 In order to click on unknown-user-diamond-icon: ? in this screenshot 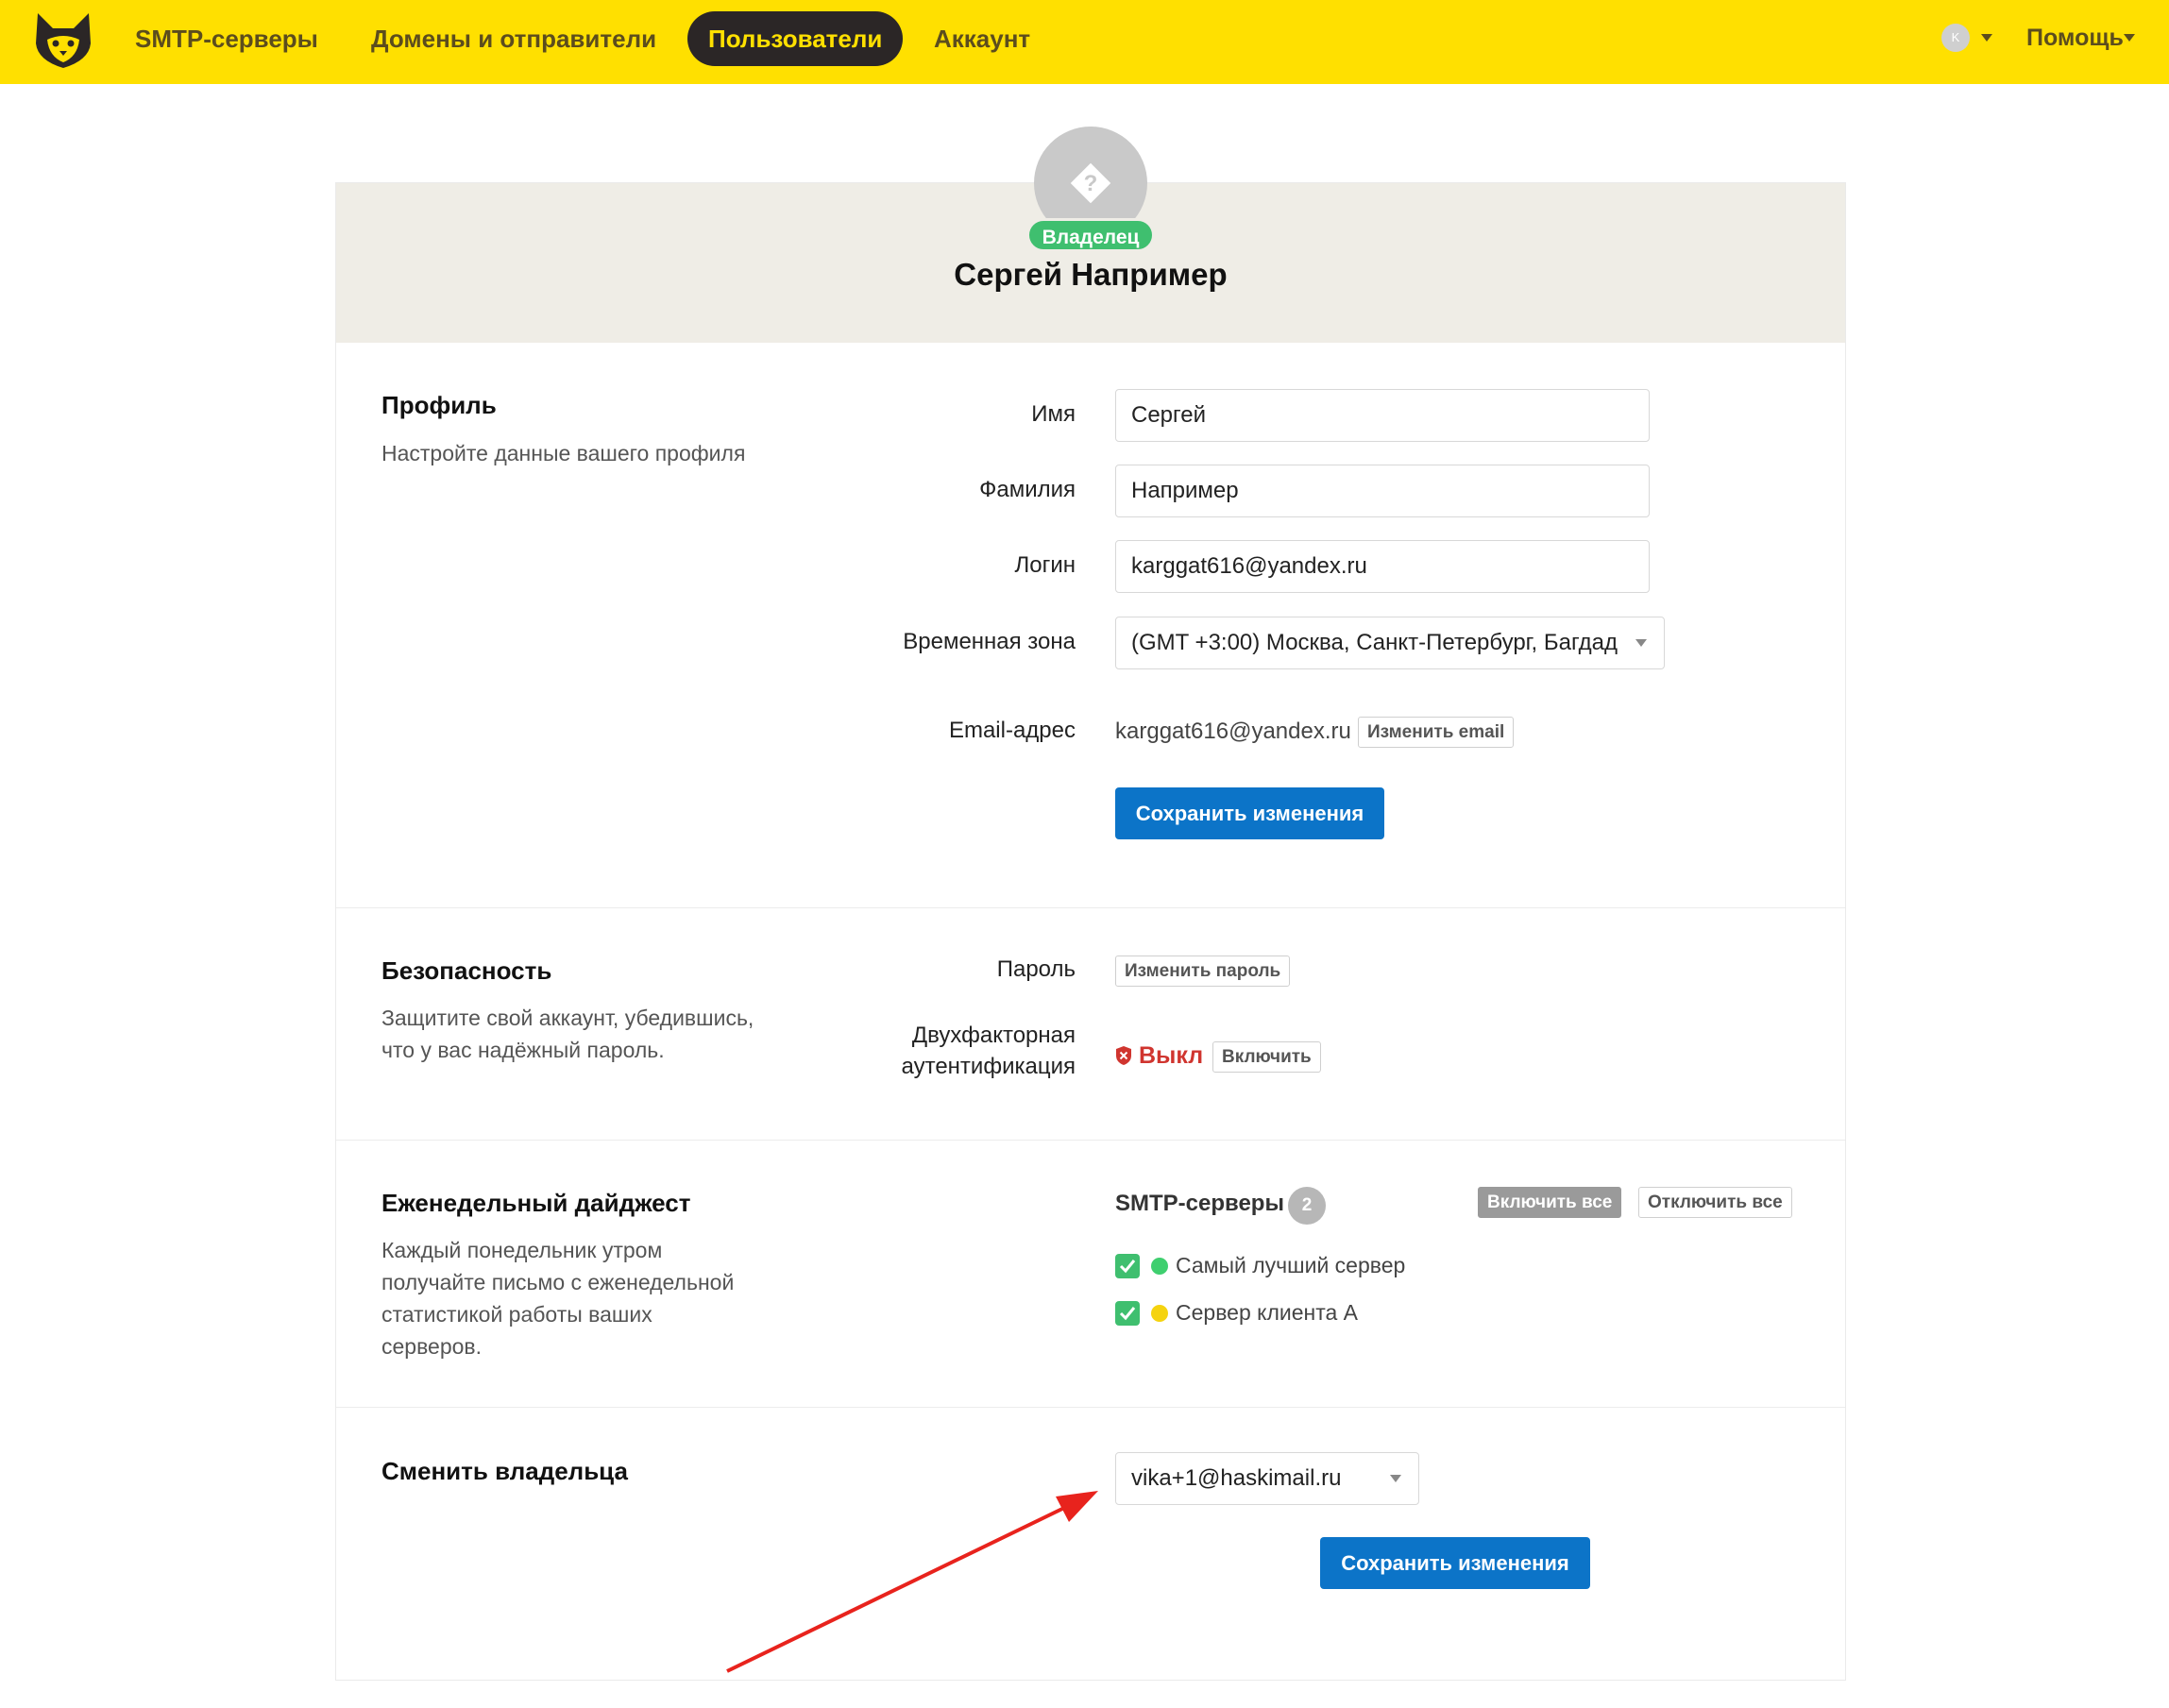, I will do `click(1090, 183)`.